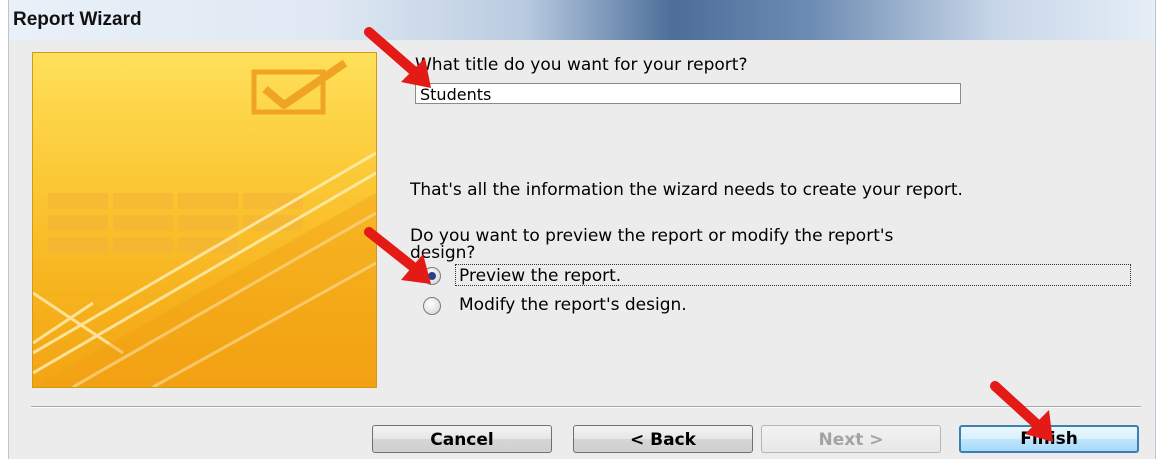 Image resolution: width=1159 pixels, height=459 pixels. Describe the element at coordinates (462, 439) in the screenshot. I see `cancel-button: Cancel` at that location.